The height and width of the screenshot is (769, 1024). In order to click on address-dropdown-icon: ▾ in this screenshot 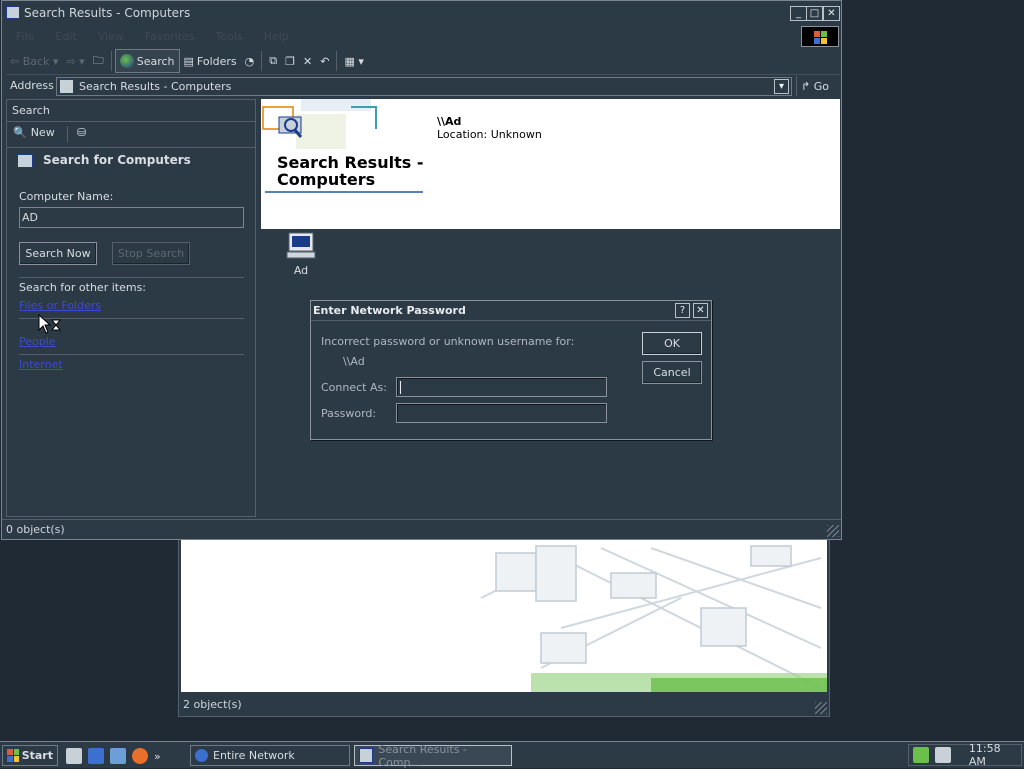, I will do `click(781, 86)`.